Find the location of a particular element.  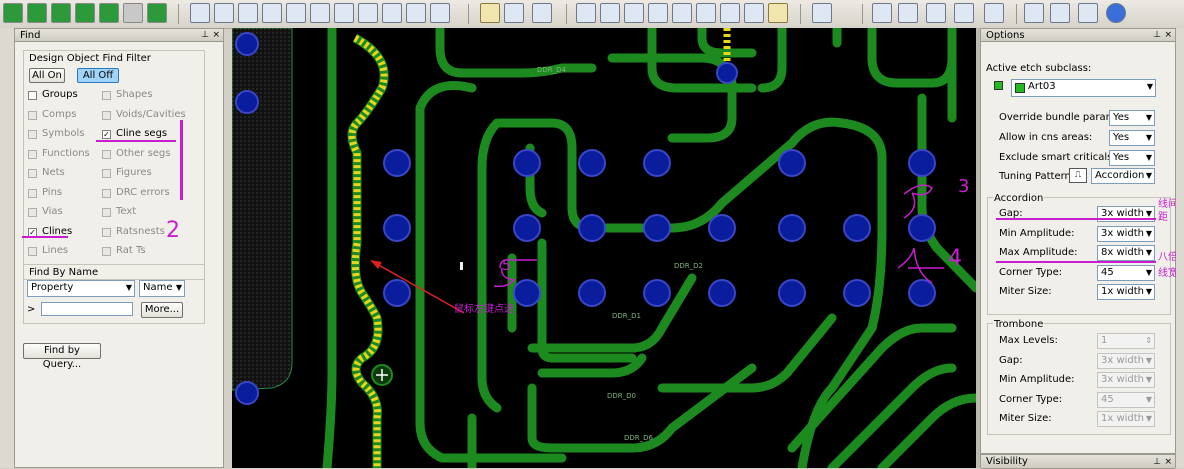

maximize-icon is located at coordinates (1088, 13).